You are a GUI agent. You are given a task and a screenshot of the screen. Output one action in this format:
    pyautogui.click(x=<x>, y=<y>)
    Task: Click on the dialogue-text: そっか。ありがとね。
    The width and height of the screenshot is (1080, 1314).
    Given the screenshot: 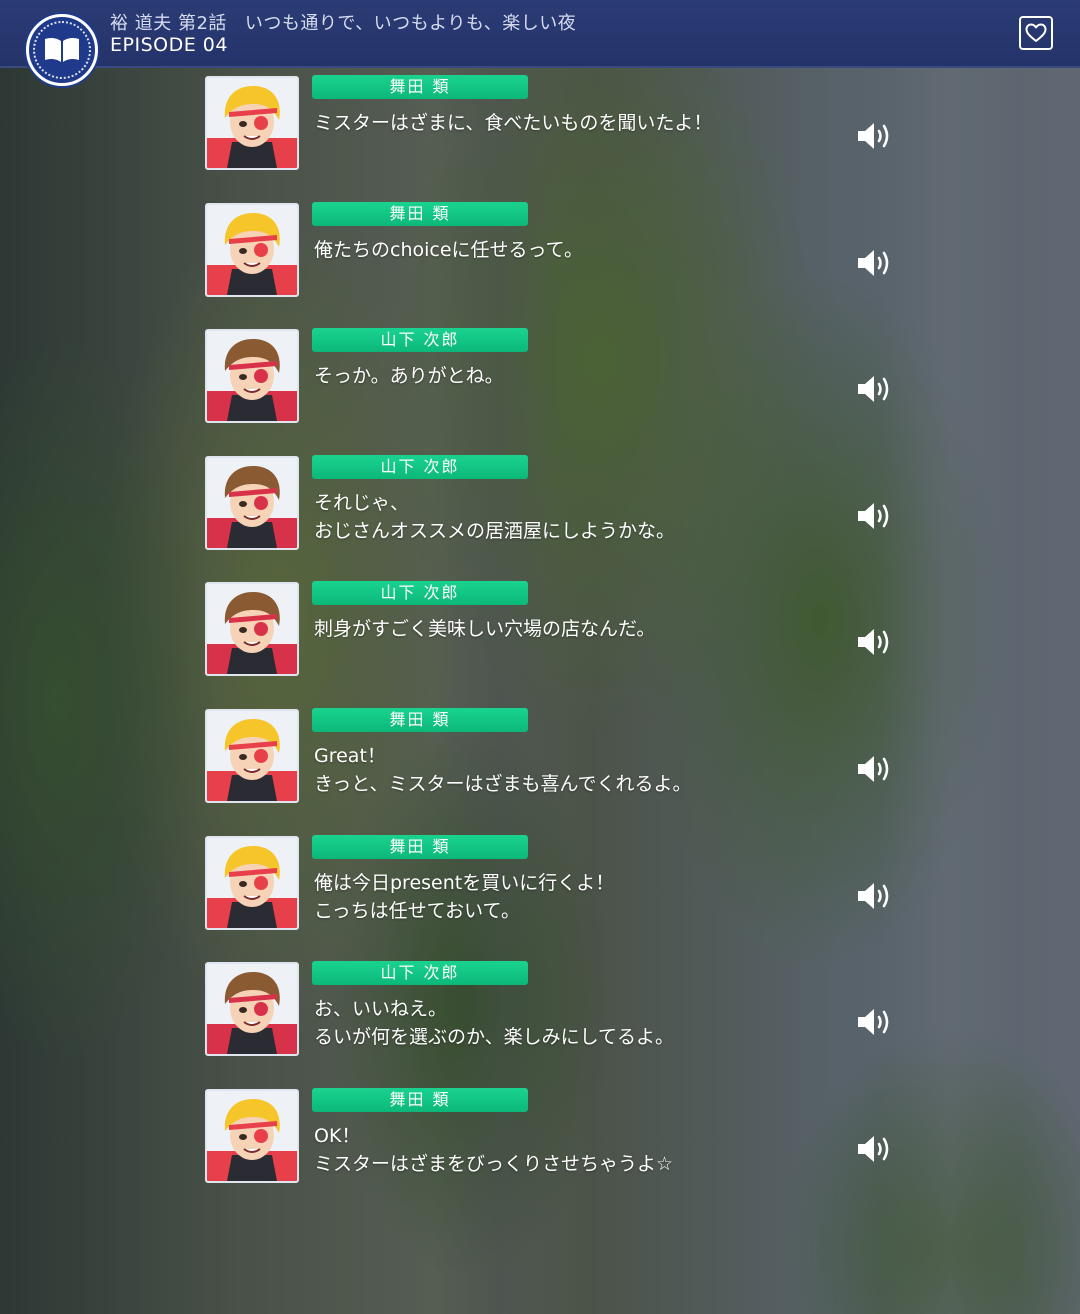 What is the action you would take?
    pyautogui.click(x=409, y=376)
    